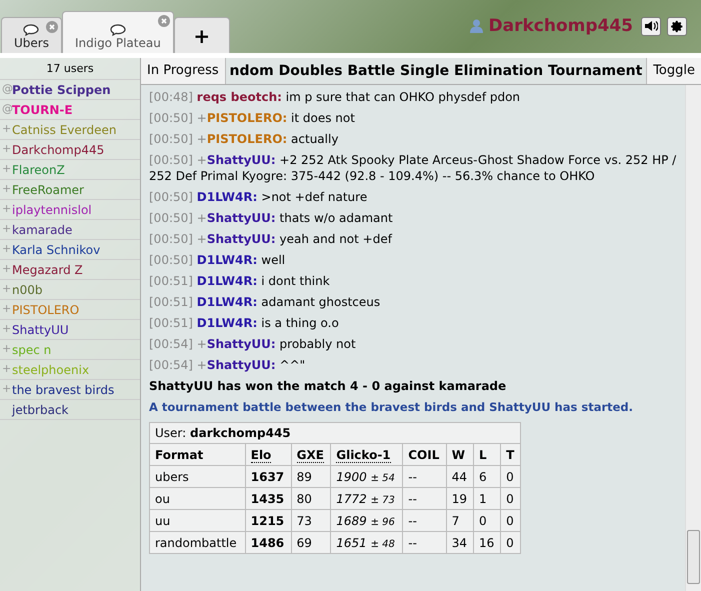  Describe the element at coordinates (459, 455) in the screenshot. I see `column-header: W` at that location.